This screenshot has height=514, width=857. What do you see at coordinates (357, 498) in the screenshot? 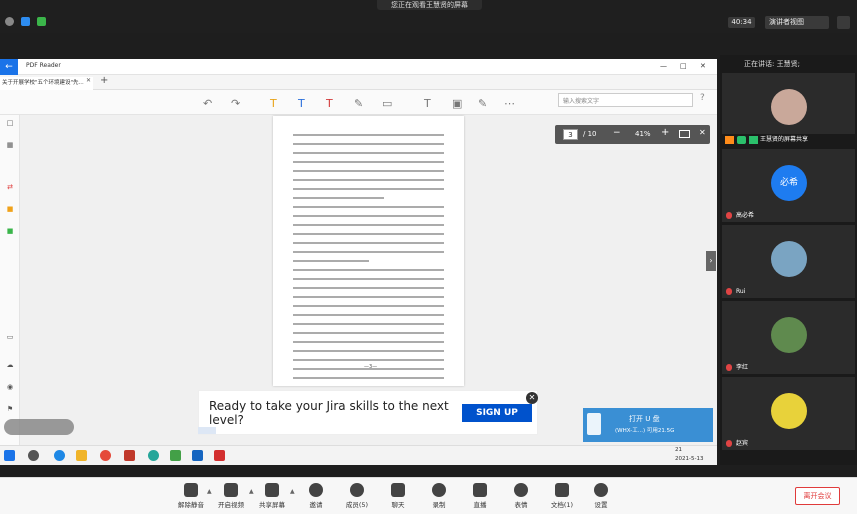
I see `members-button: 成员(5)` at bounding box center [357, 498].